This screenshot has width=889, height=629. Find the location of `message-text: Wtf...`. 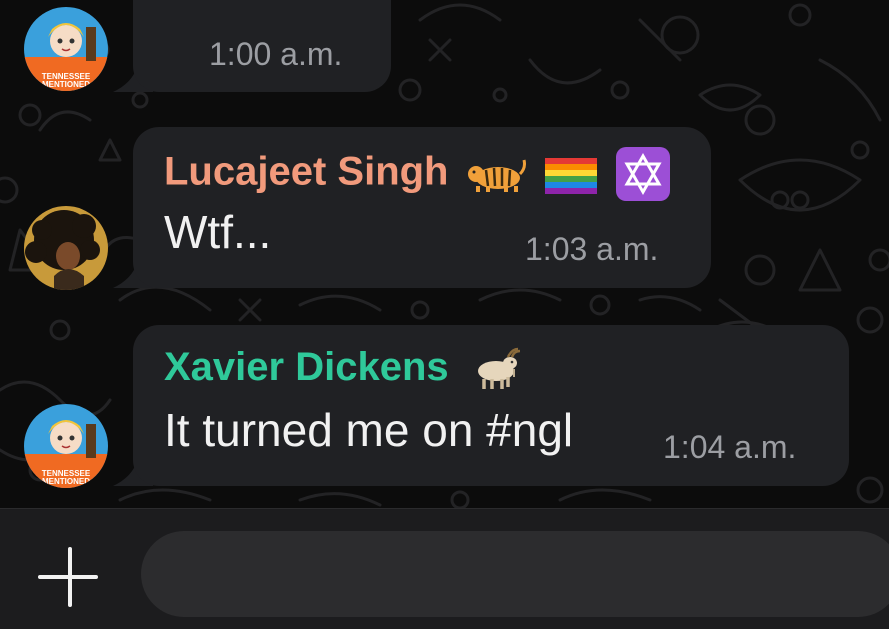

message-text: Wtf... is located at coordinates (218, 232).